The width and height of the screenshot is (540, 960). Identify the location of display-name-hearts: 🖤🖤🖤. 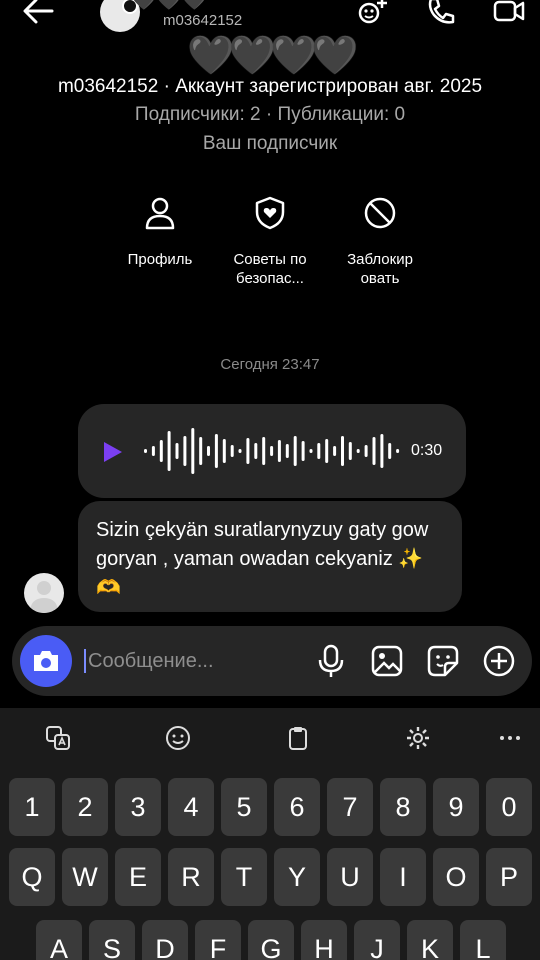
(169, 6).